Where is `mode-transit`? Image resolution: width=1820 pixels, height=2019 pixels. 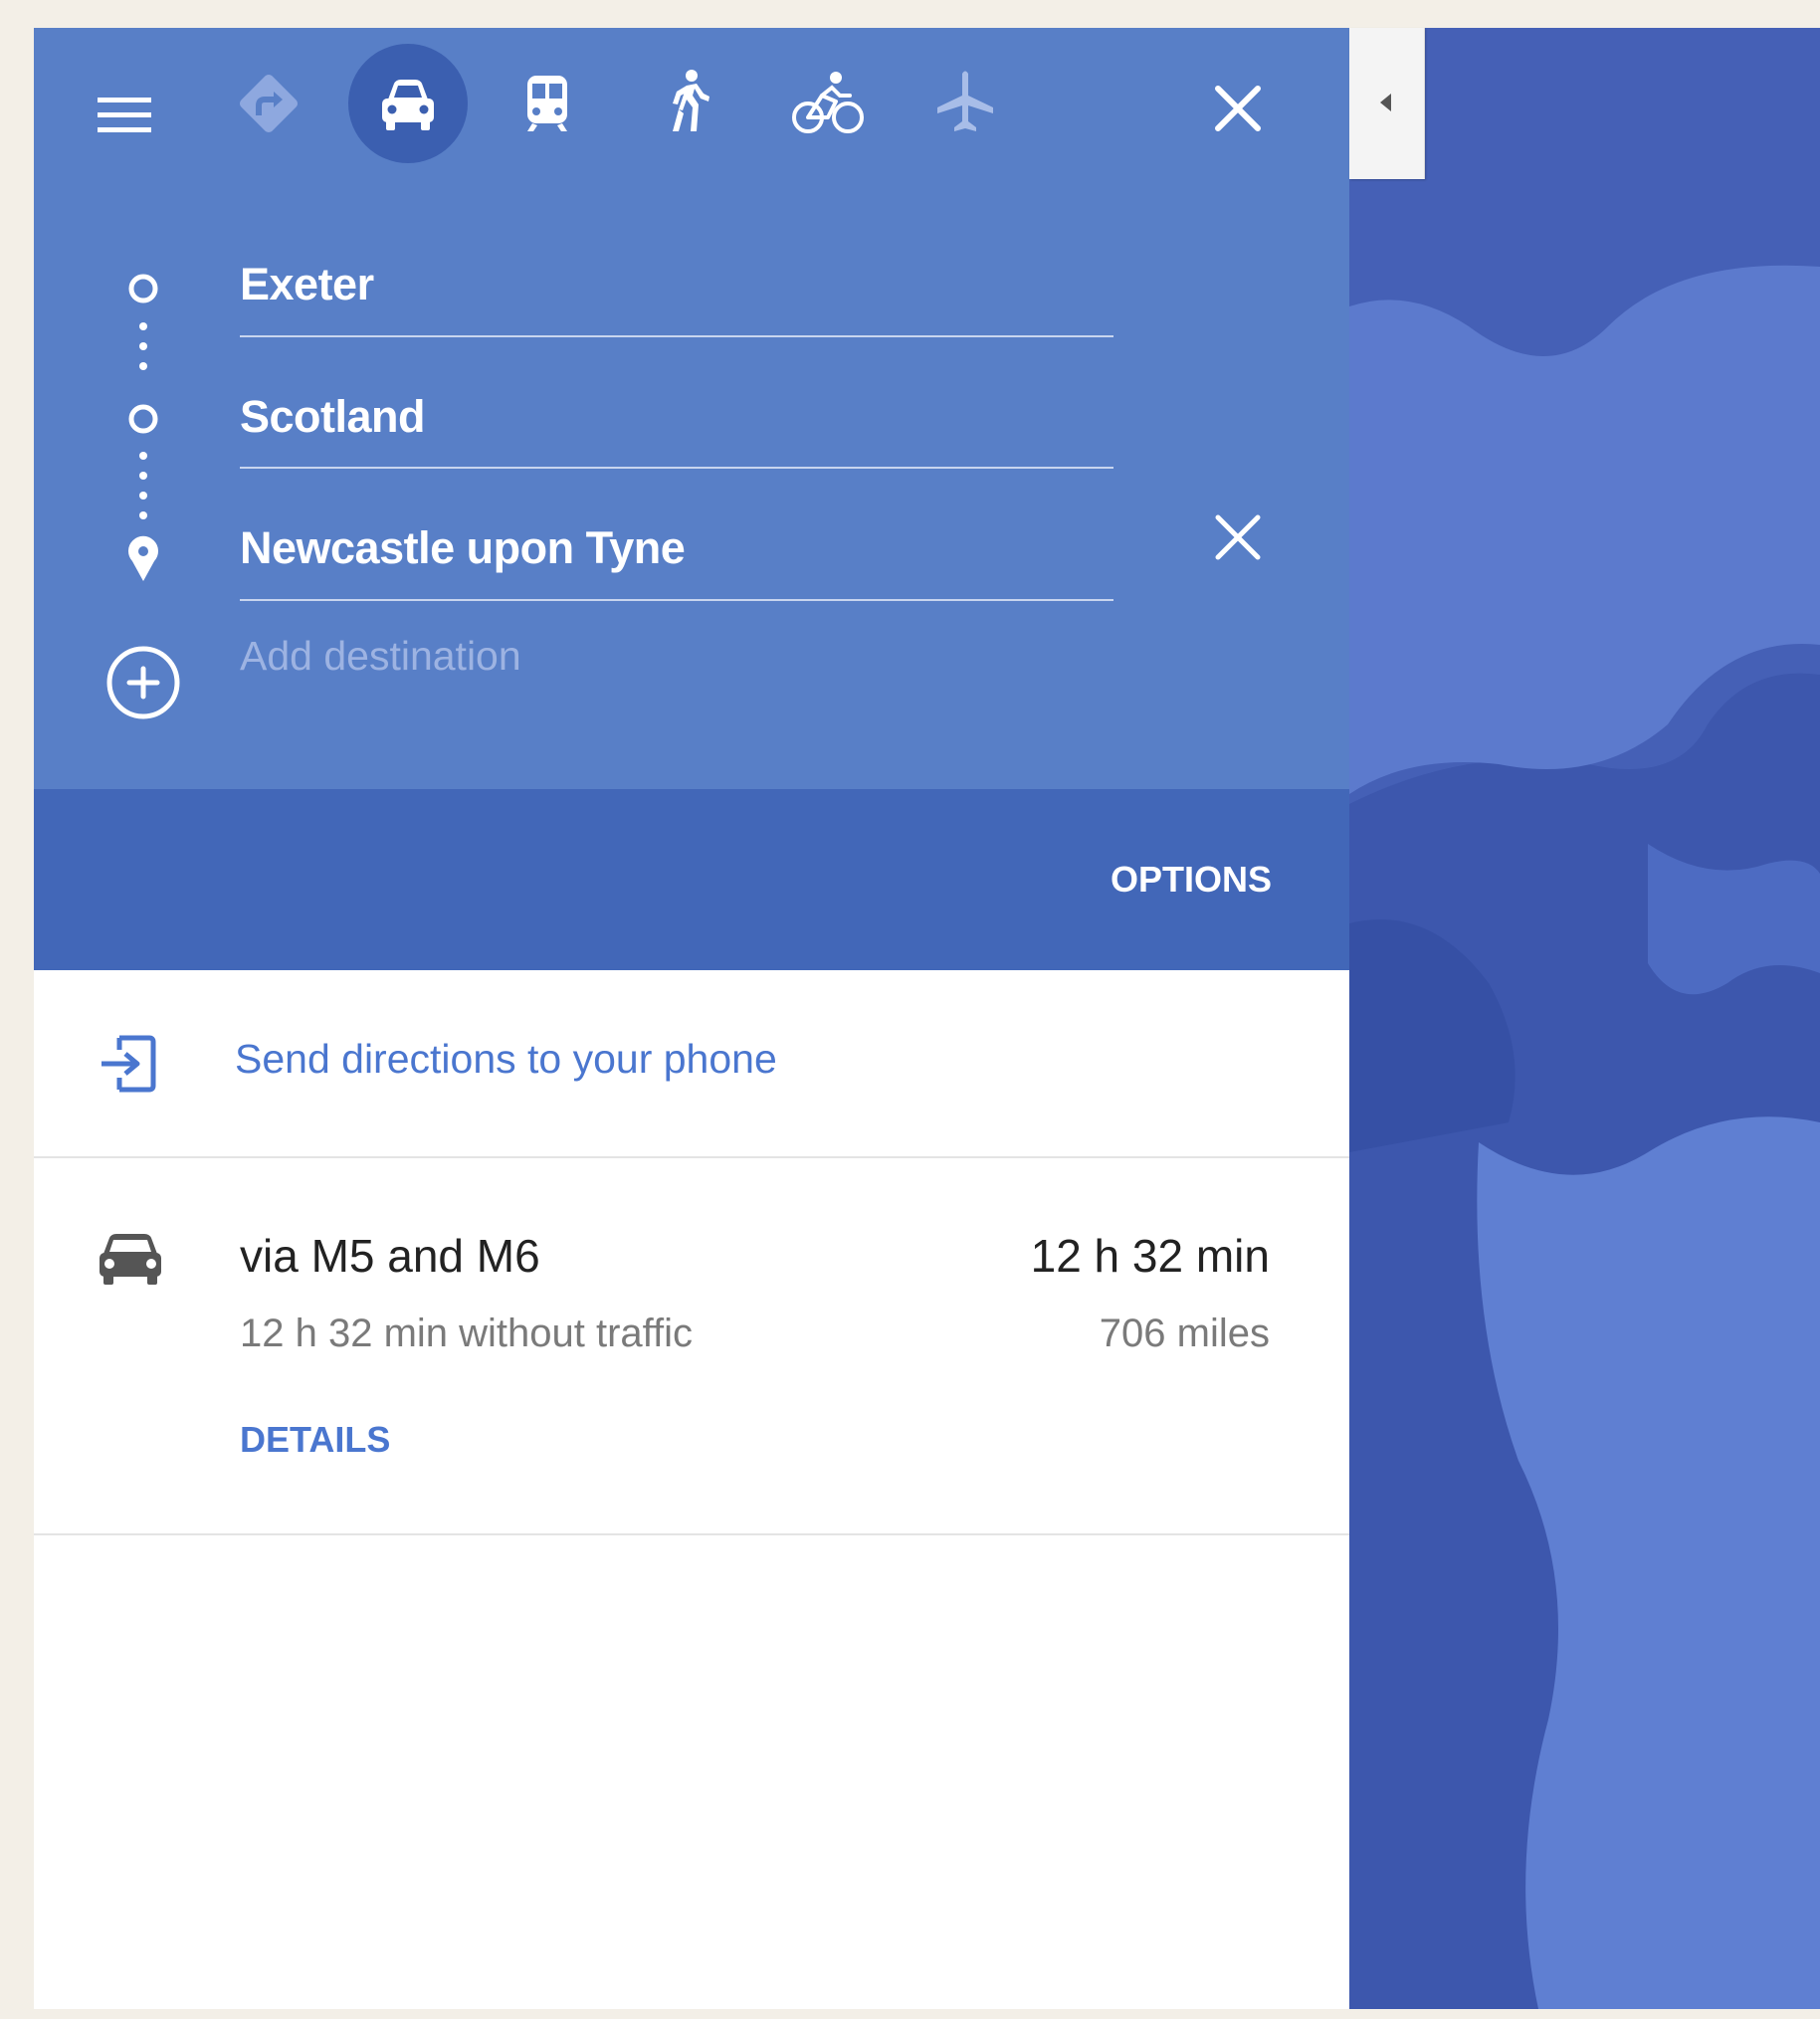
mode-transit is located at coordinates (547, 103).